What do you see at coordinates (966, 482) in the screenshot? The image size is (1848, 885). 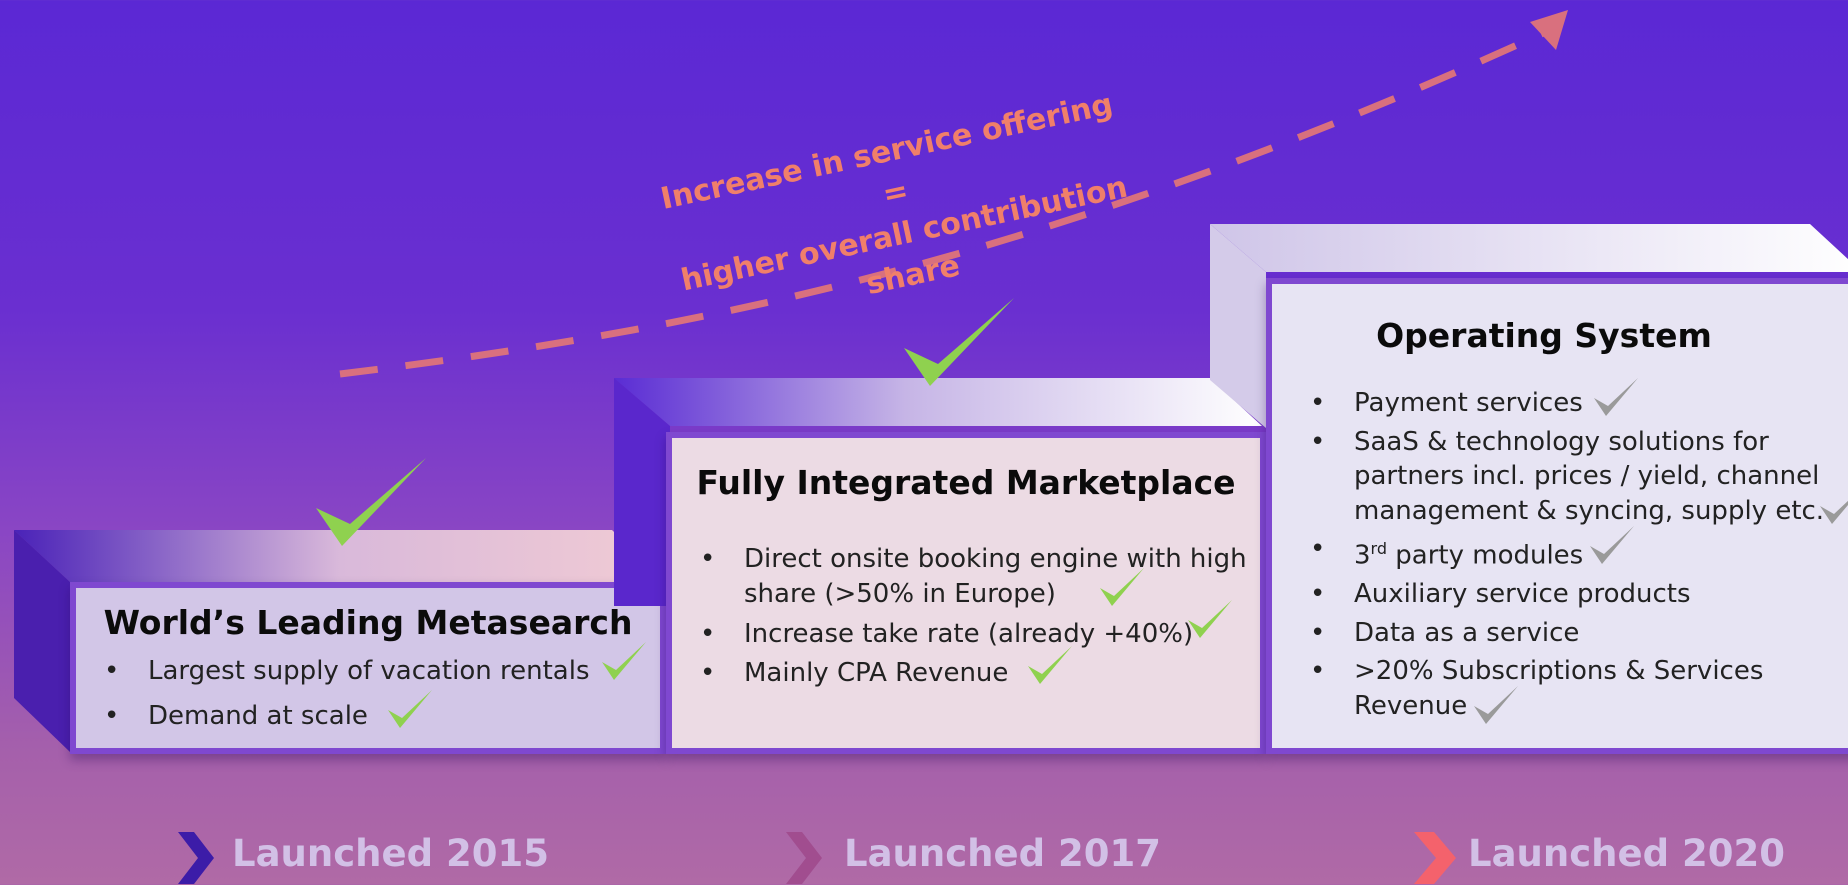 I see `step-2-title: Fully Integrated Marketplace` at bounding box center [966, 482].